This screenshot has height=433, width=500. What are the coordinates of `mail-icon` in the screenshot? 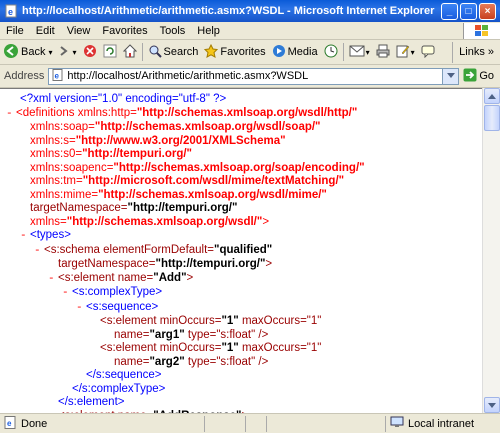 It's located at (357, 52).